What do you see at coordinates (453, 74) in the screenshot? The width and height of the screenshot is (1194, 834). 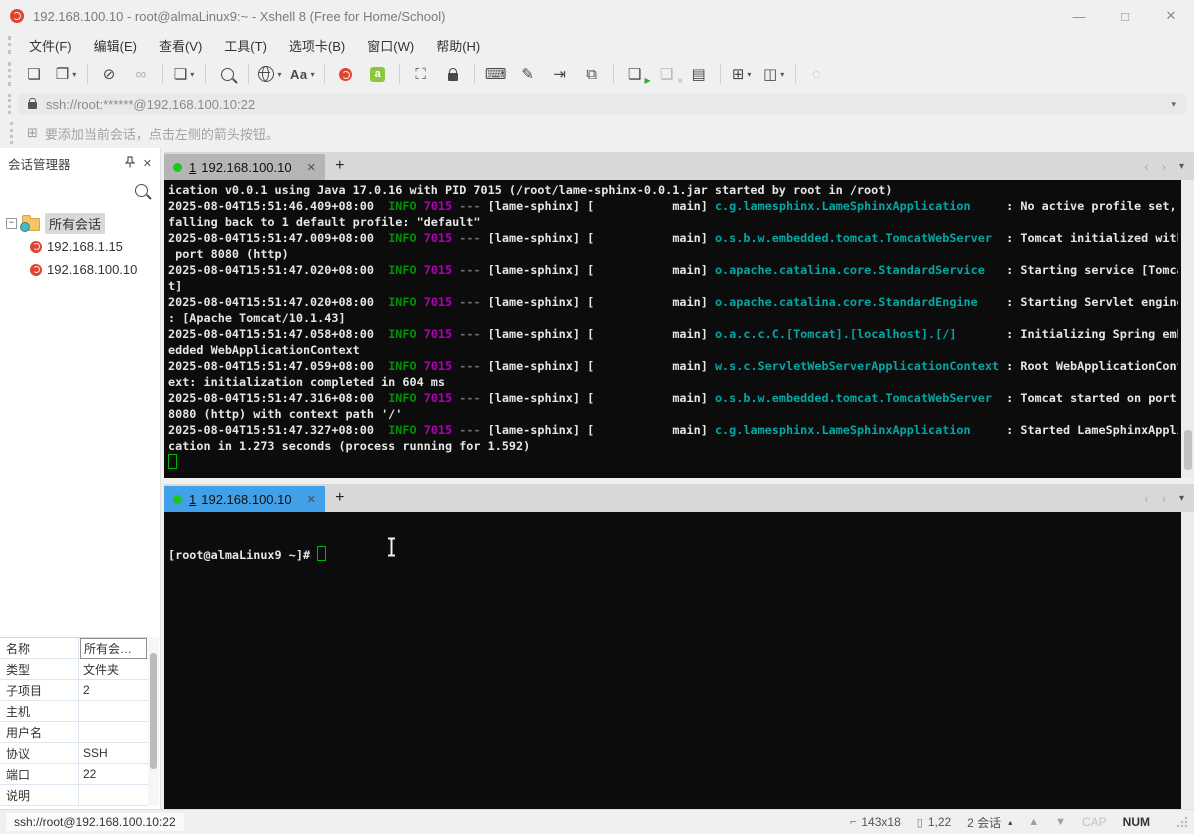 I see `lock-screen-button` at bounding box center [453, 74].